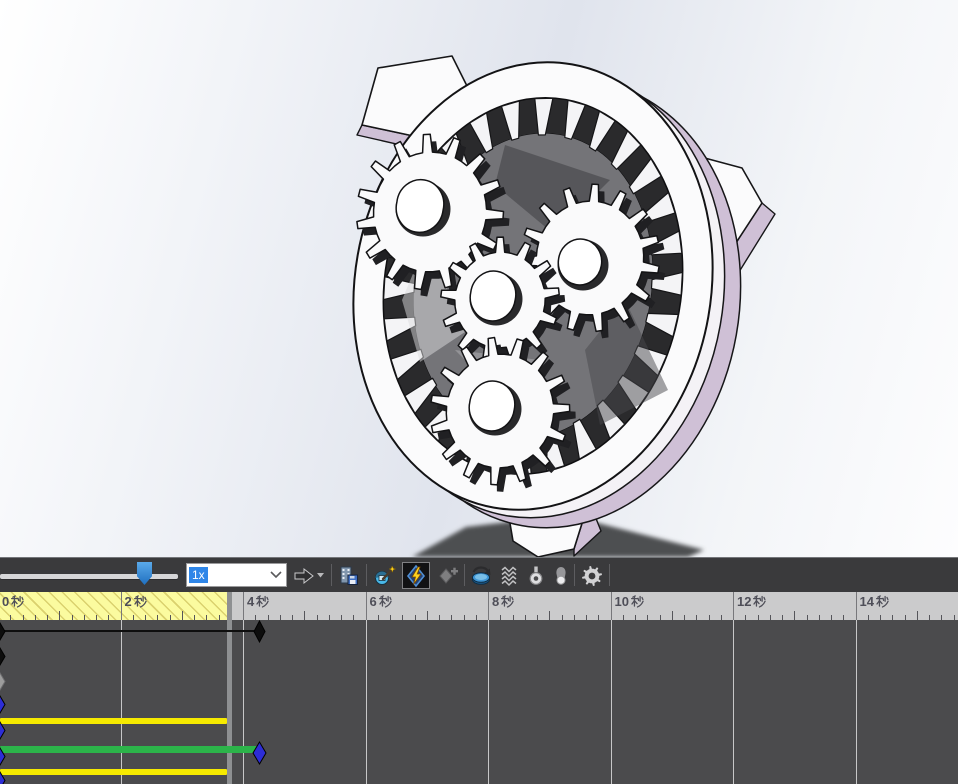  I want to click on ruler-label-number: 12, so click(744, 601).